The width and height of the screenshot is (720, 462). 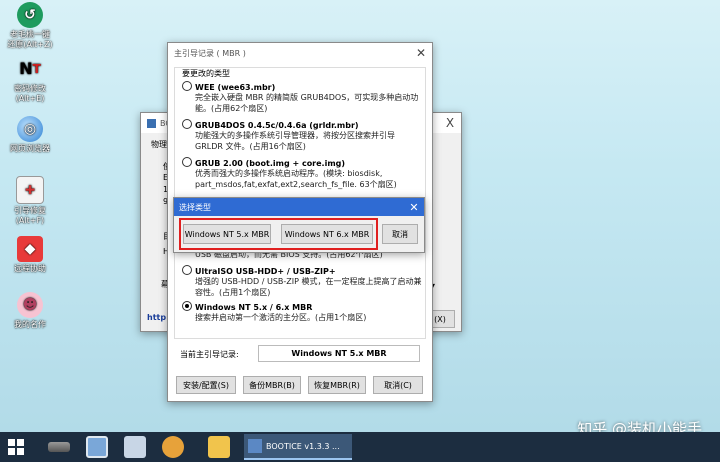 I want to click on install-config-button: 安装/配置(S), so click(x=206, y=385).